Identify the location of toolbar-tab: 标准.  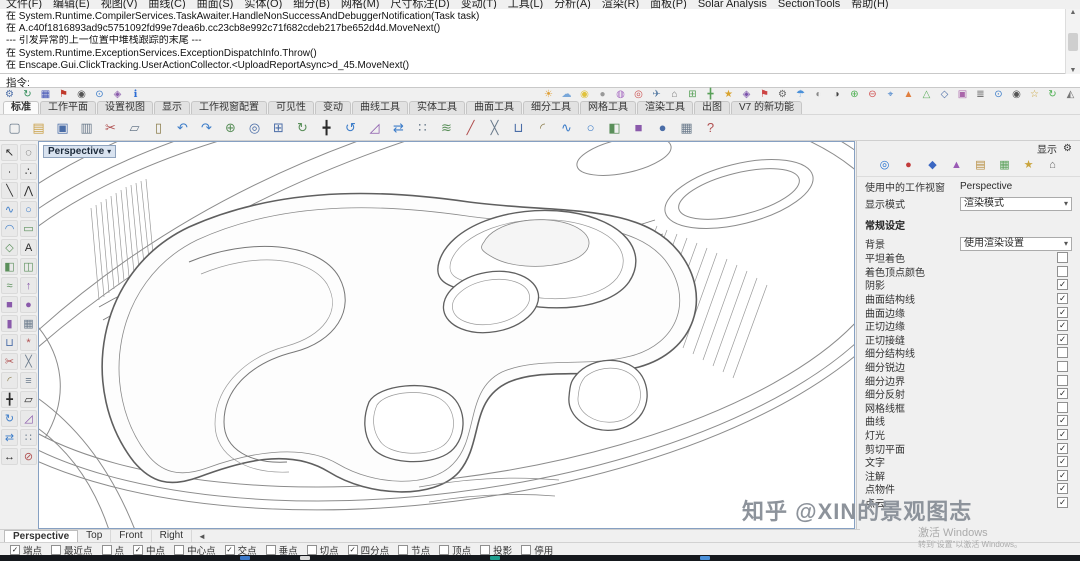
(21, 107).